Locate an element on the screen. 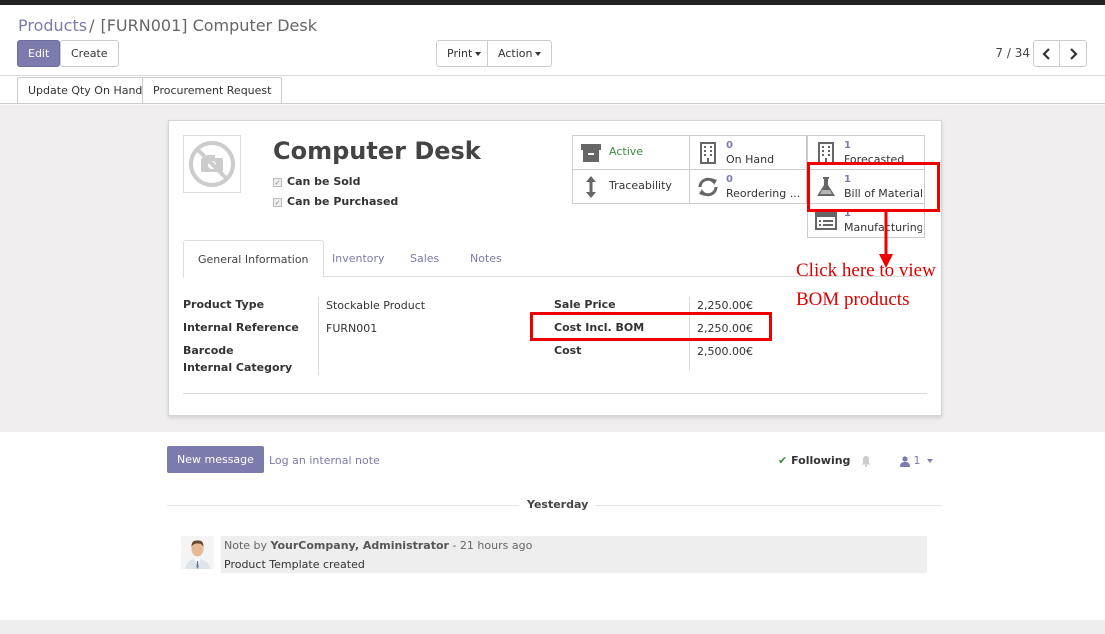 The width and height of the screenshot is (1105, 634). no-image-icon is located at coordinates (212, 164).